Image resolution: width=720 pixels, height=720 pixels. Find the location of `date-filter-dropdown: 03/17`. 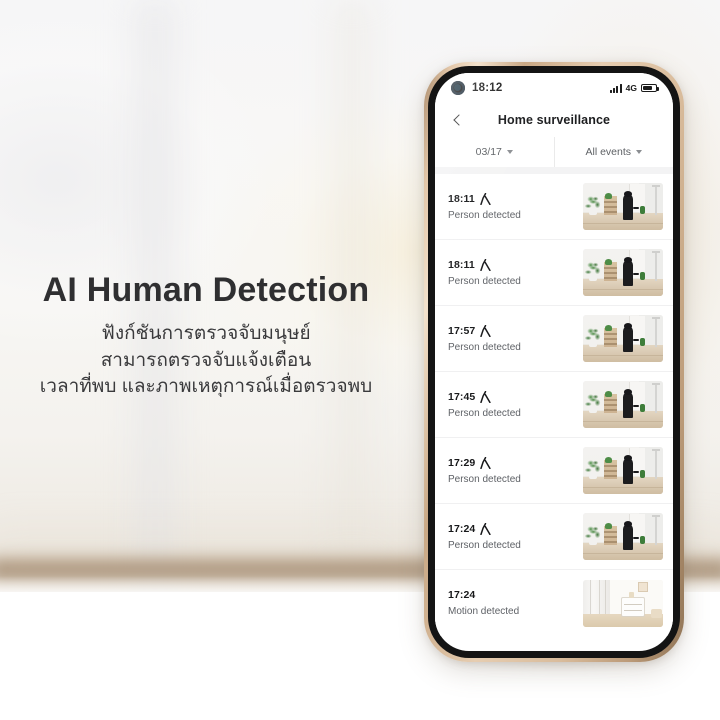

date-filter-dropdown: 03/17 is located at coordinates (494, 152).